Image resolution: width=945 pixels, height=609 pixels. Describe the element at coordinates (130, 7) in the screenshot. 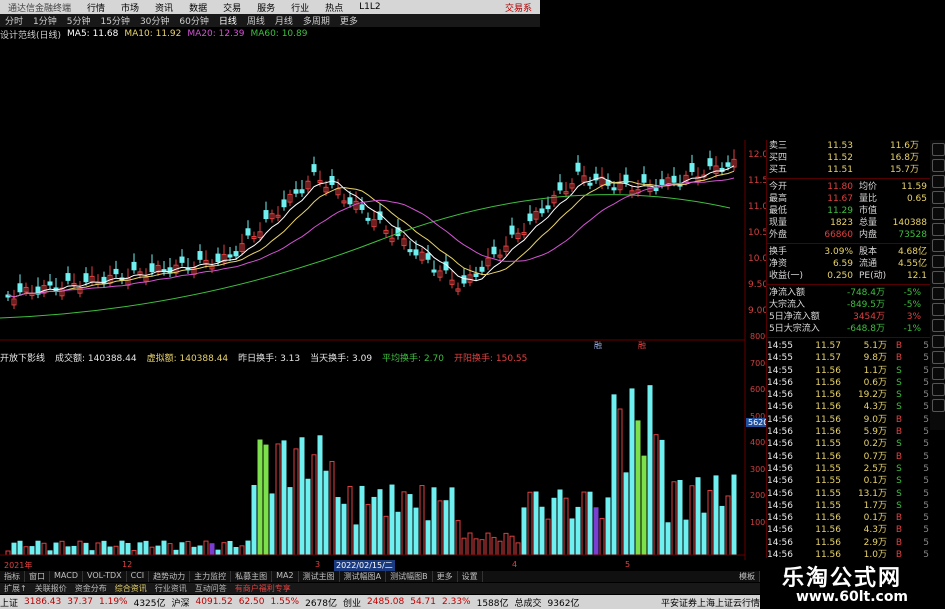

I see `menu-item: 市场` at that location.